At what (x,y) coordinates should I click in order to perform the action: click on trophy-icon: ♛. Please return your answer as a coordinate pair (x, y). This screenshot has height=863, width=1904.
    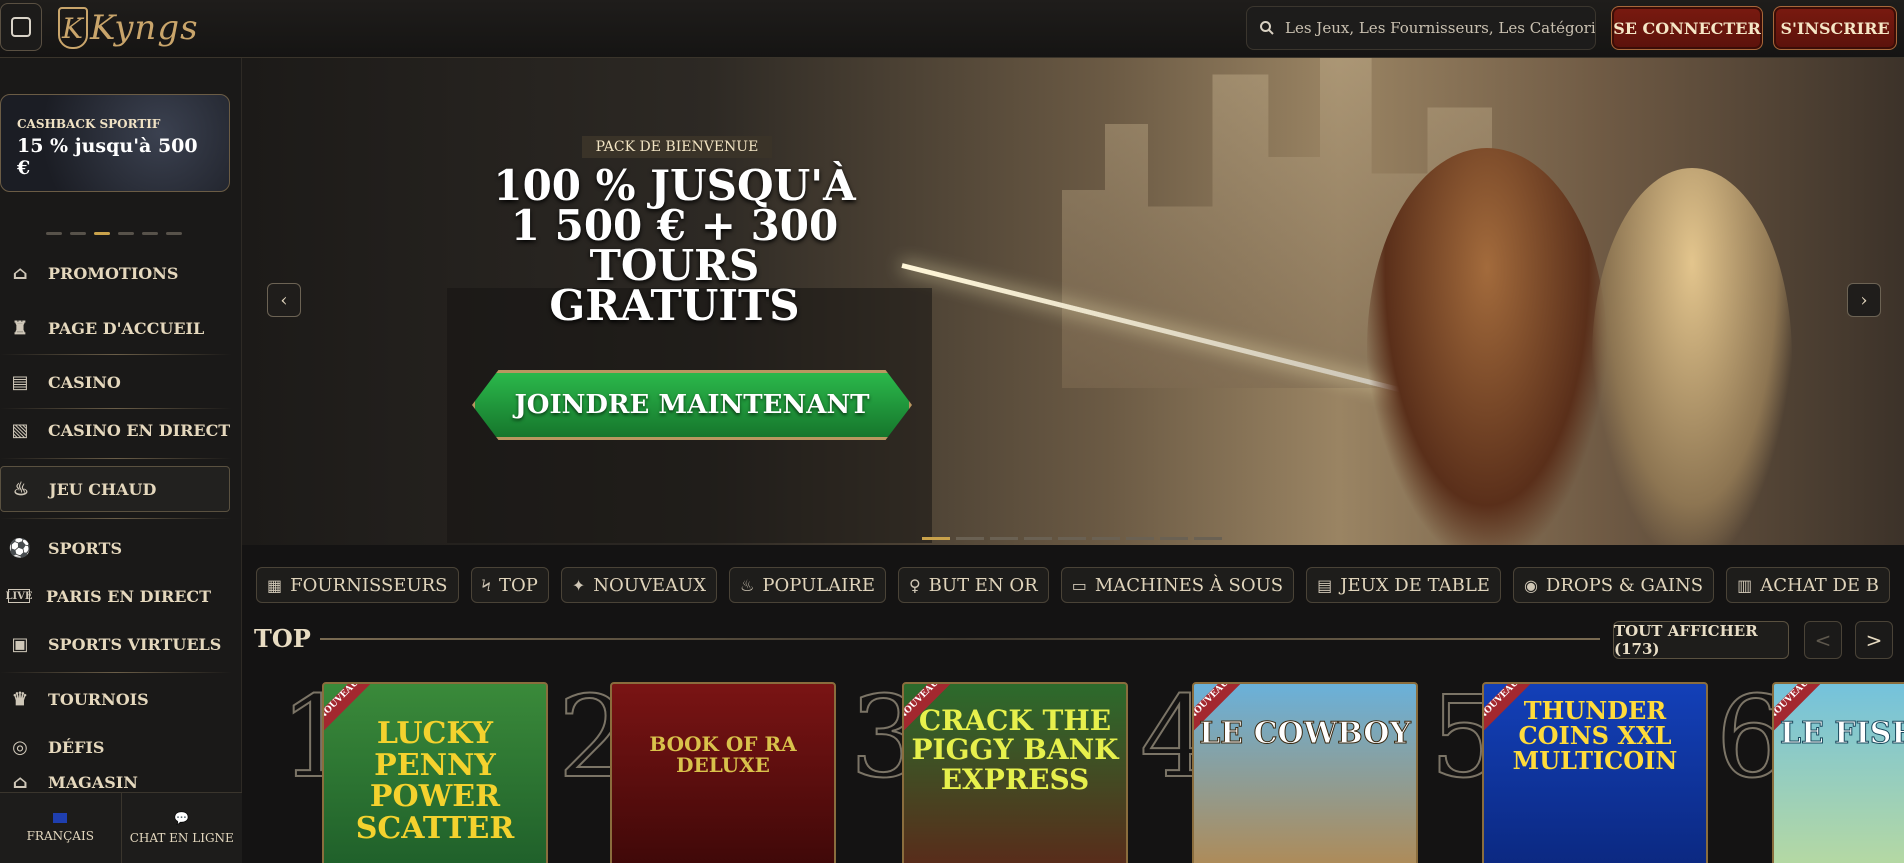
    Looking at the image, I should click on (20, 699).